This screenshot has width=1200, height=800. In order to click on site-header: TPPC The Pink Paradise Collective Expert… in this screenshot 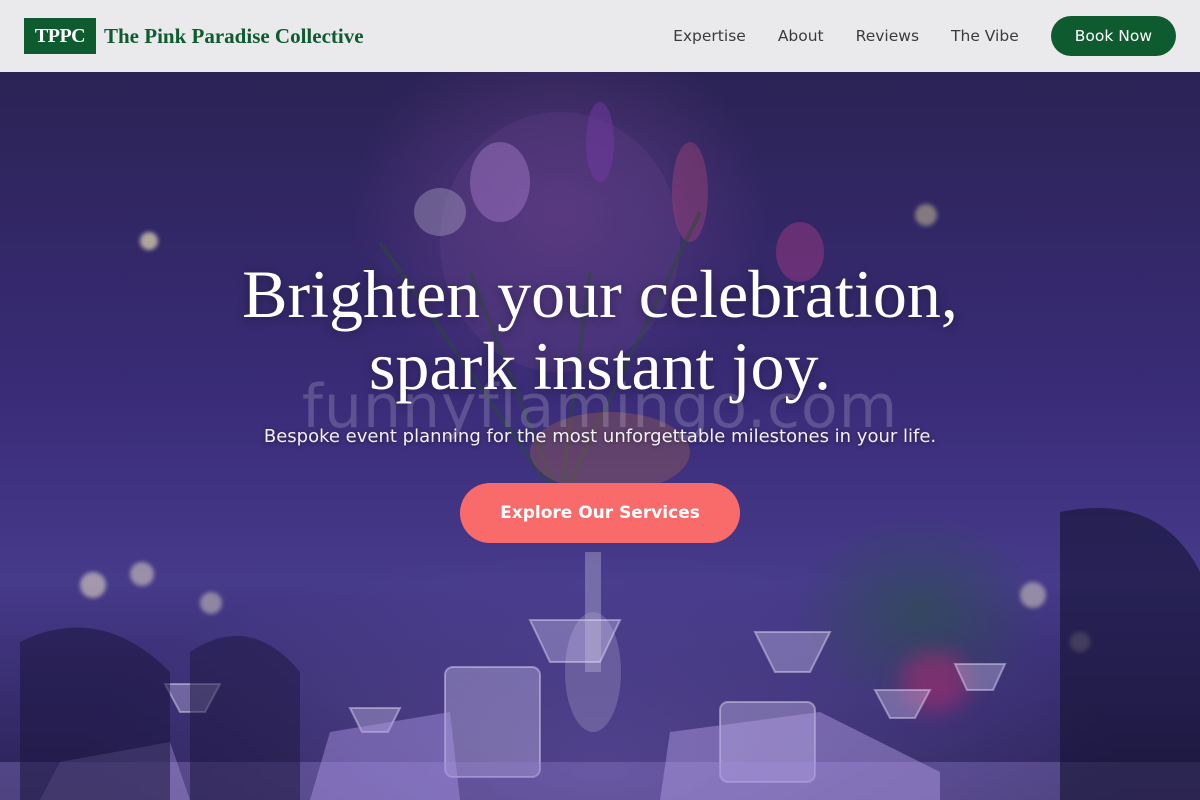, I will do `click(600, 36)`.